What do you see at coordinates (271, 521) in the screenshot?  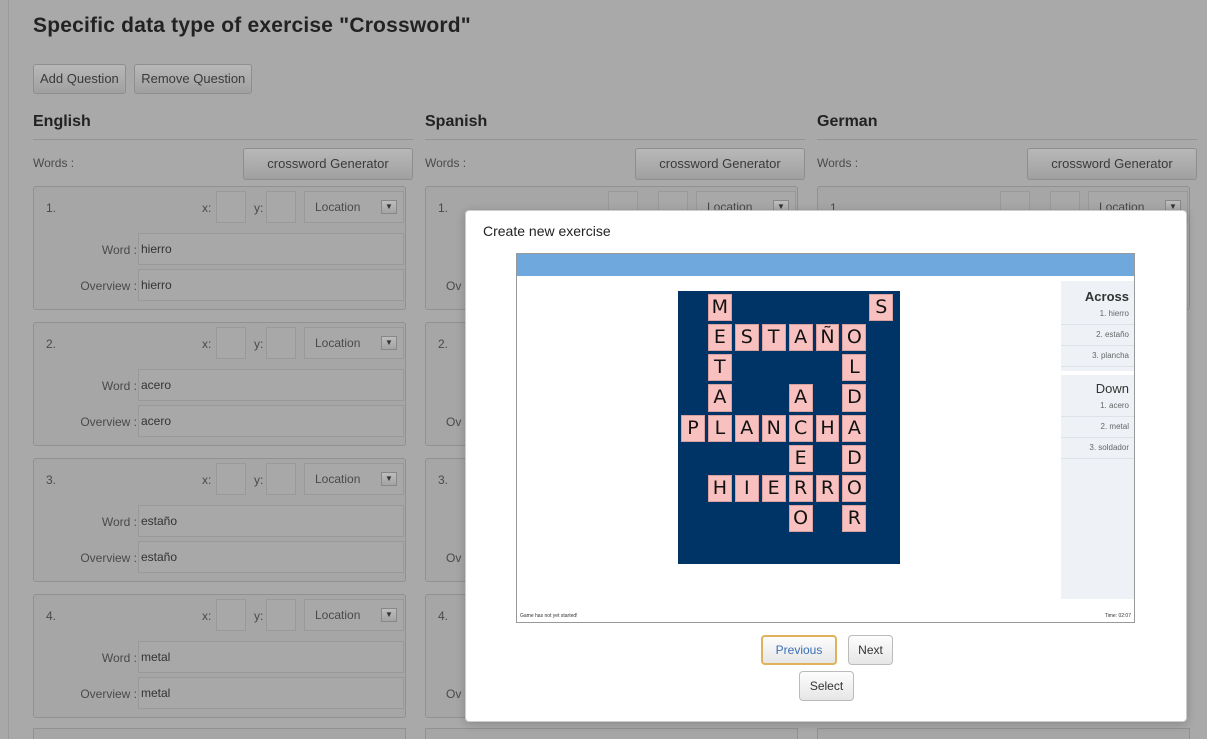 I see `word-input: estaño` at bounding box center [271, 521].